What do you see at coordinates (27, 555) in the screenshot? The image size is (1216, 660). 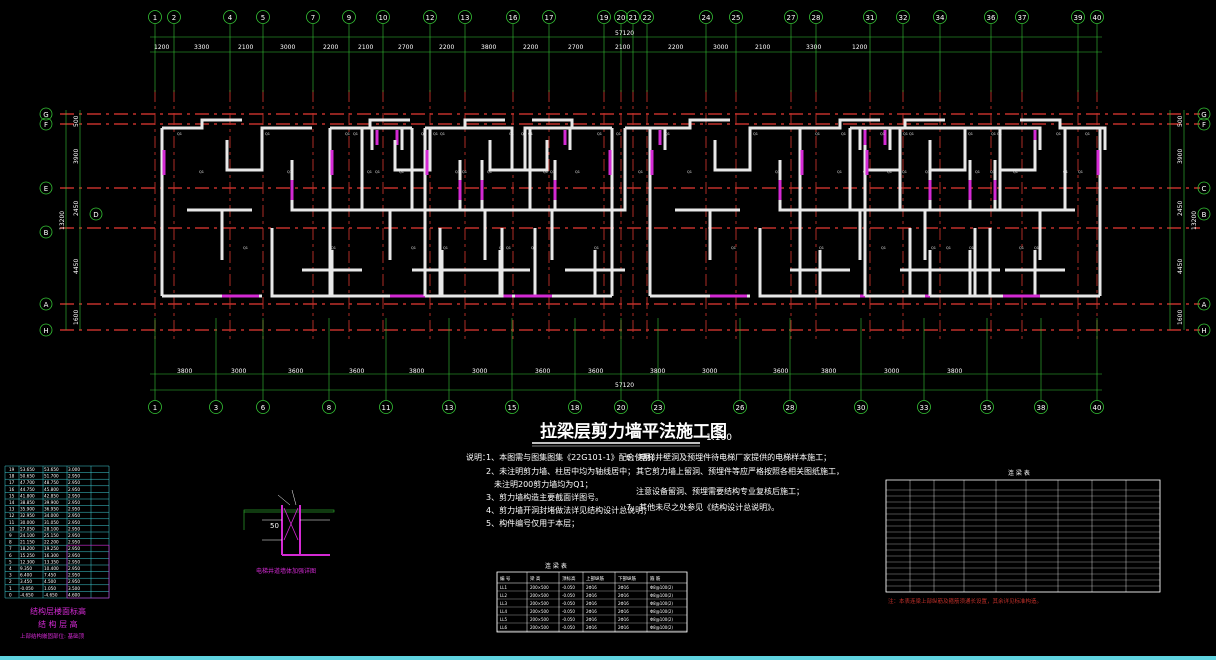 I see `elevation-cell: 15.250` at bounding box center [27, 555].